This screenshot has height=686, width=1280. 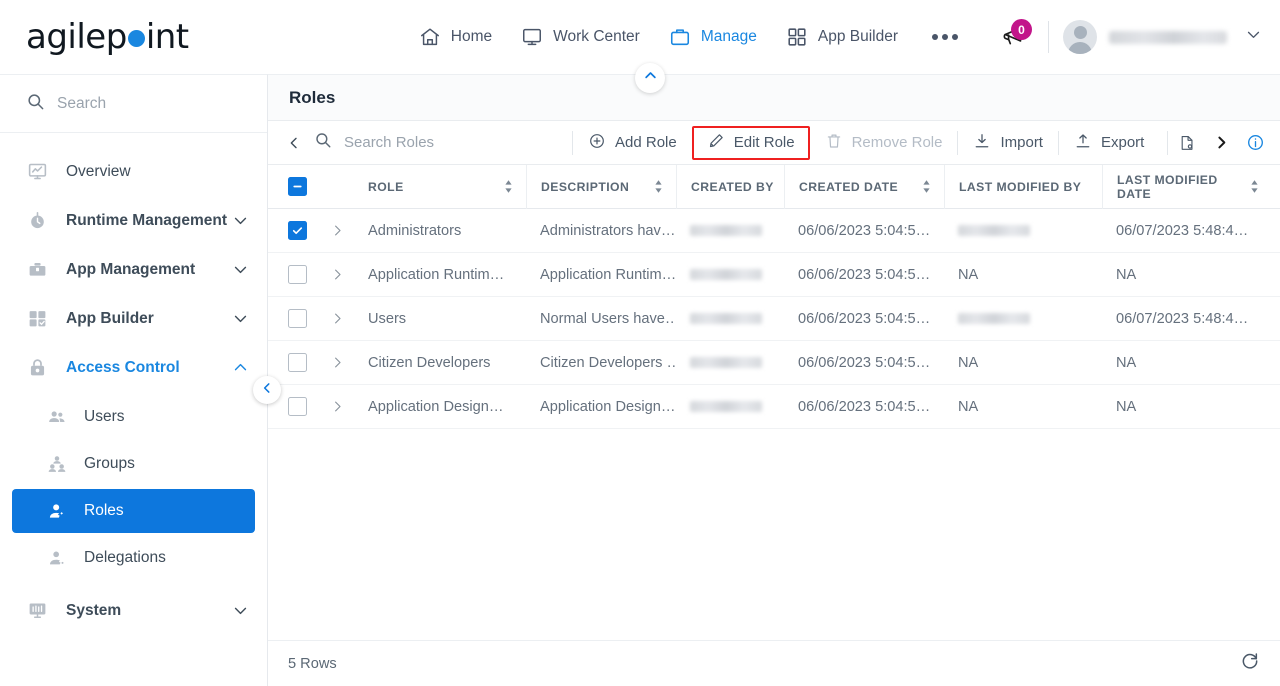 I want to click on chevron-down-icon, so click(x=240, y=269).